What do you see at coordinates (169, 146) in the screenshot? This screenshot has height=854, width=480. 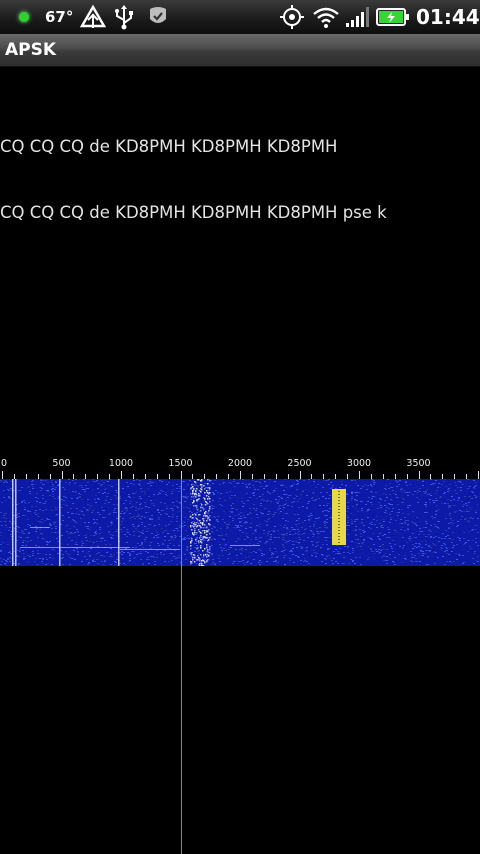 I see `received-line: CQ CQ CQ de KD8PMH KD8PMH KD8PMH` at bounding box center [169, 146].